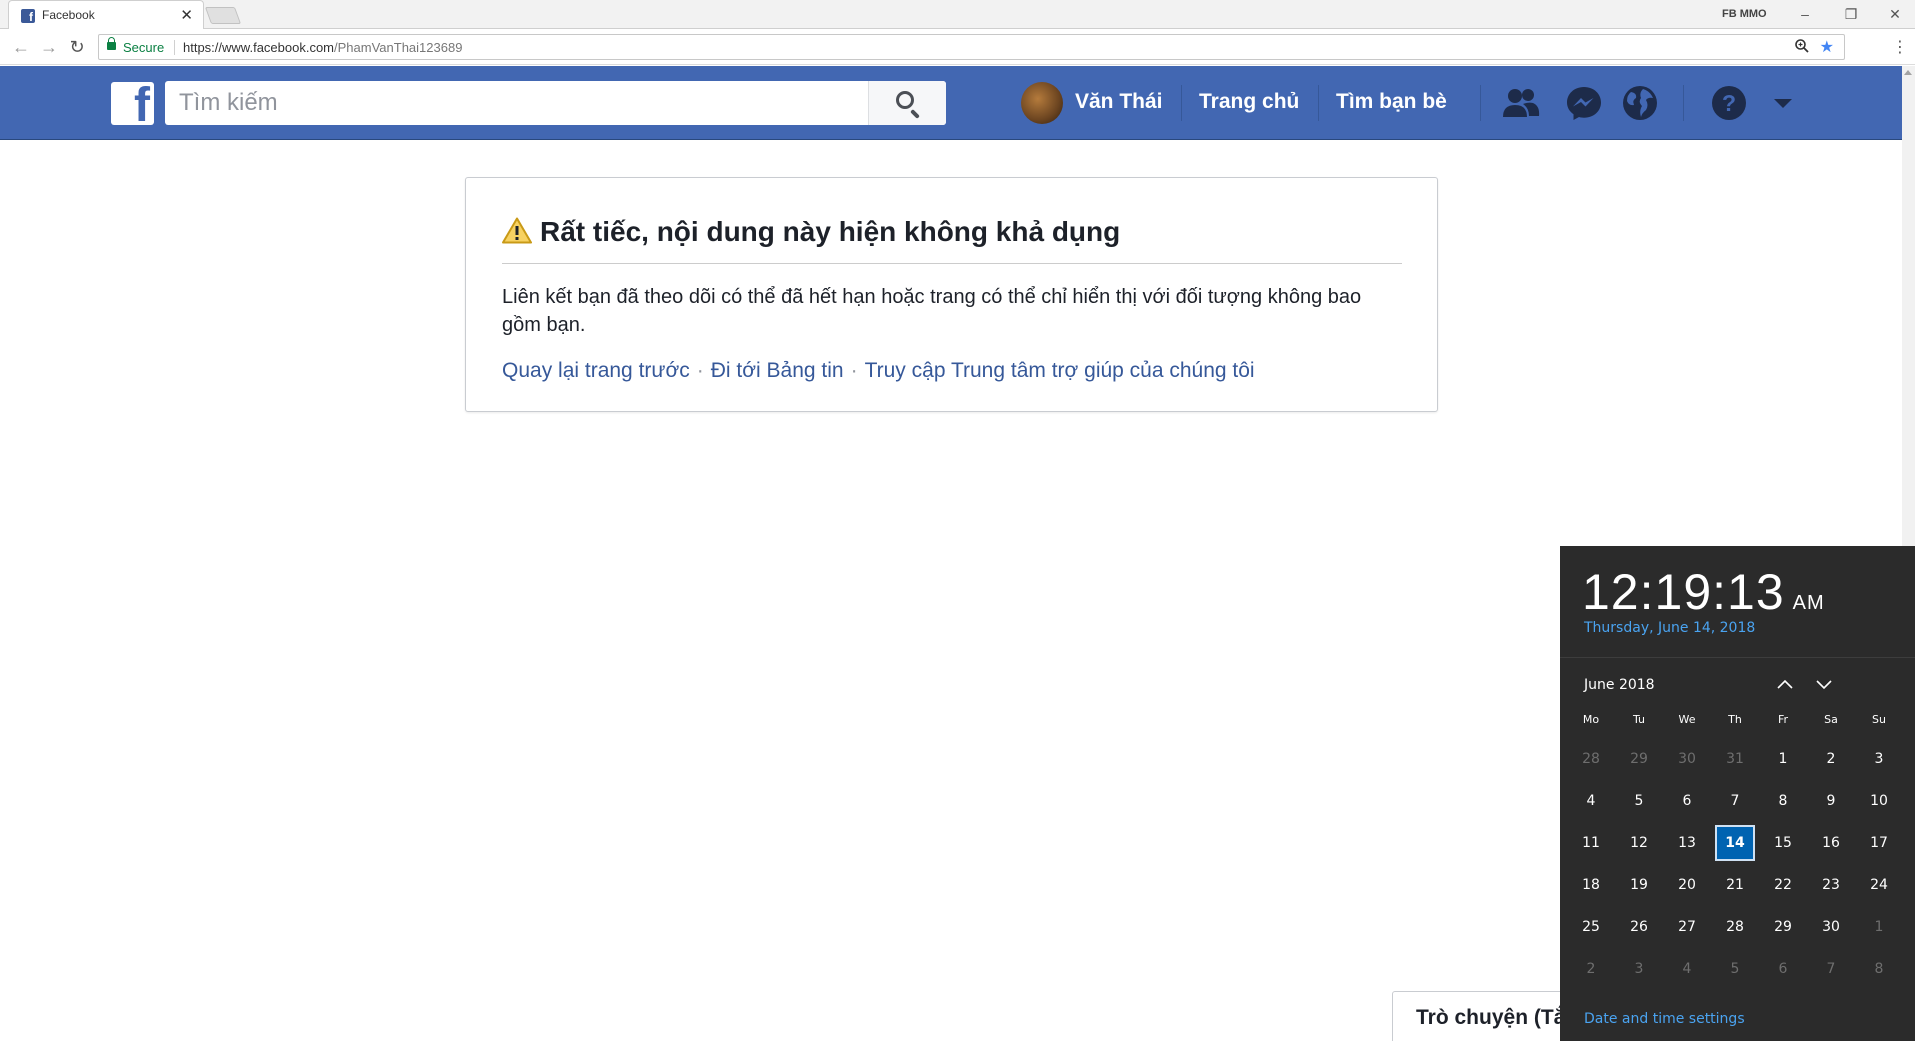 The height and width of the screenshot is (1041, 1915). What do you see at coordinates (1831, 843) in the screenshot?
I see `calendar-day: 16` at bounding box center [1831, 843].